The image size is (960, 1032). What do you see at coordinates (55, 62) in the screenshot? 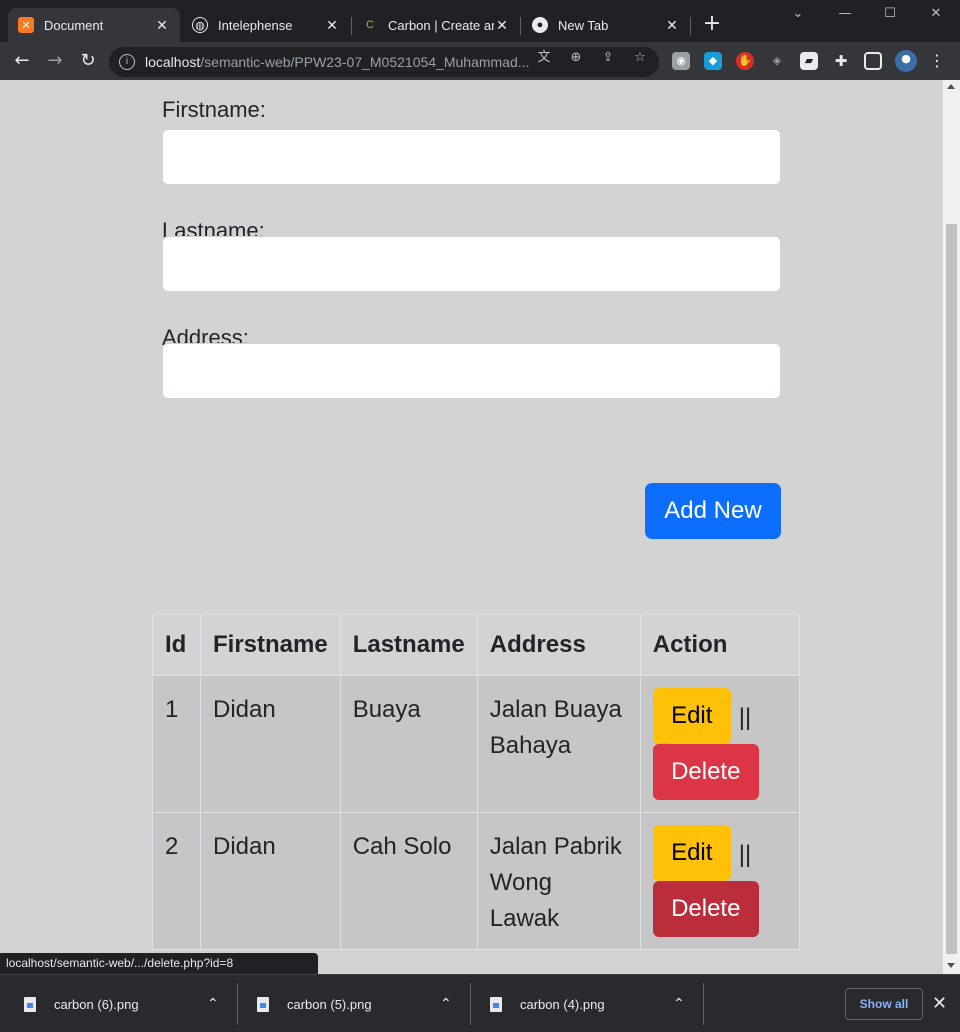
I see `forward-arrow-icon: →` at bounding box center [55, 62].